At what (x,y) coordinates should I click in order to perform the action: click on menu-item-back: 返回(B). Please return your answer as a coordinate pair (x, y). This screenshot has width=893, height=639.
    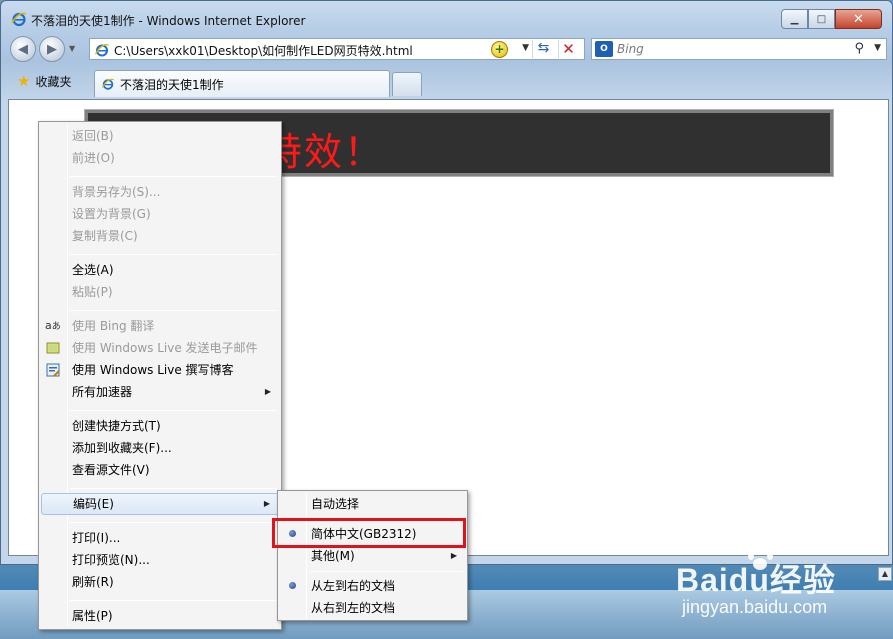
    Looking at the image, I should click on (160, 136).